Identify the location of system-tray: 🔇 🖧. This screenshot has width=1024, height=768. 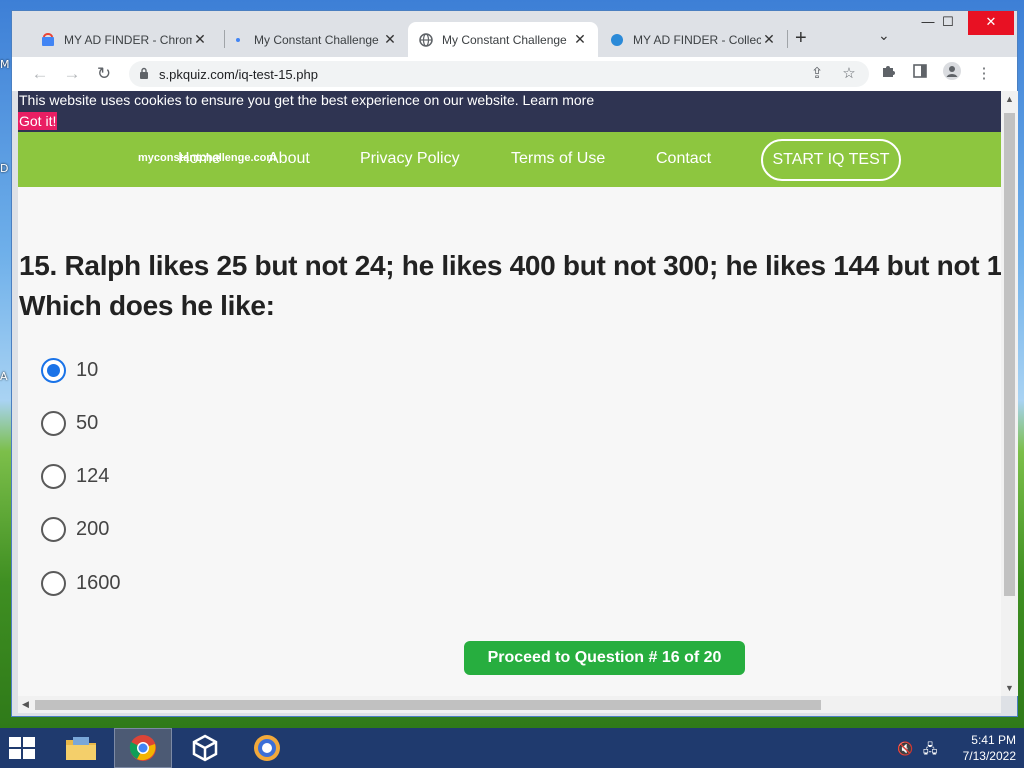
(917, 751).